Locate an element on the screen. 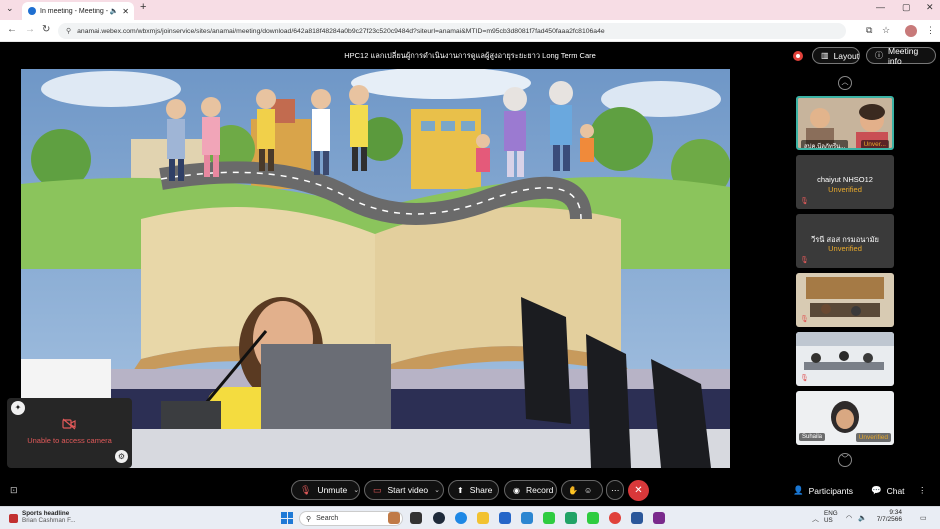 The height and width of the screenshot is (529, 940). back-icon: ← is located at coordinates (12, 29).